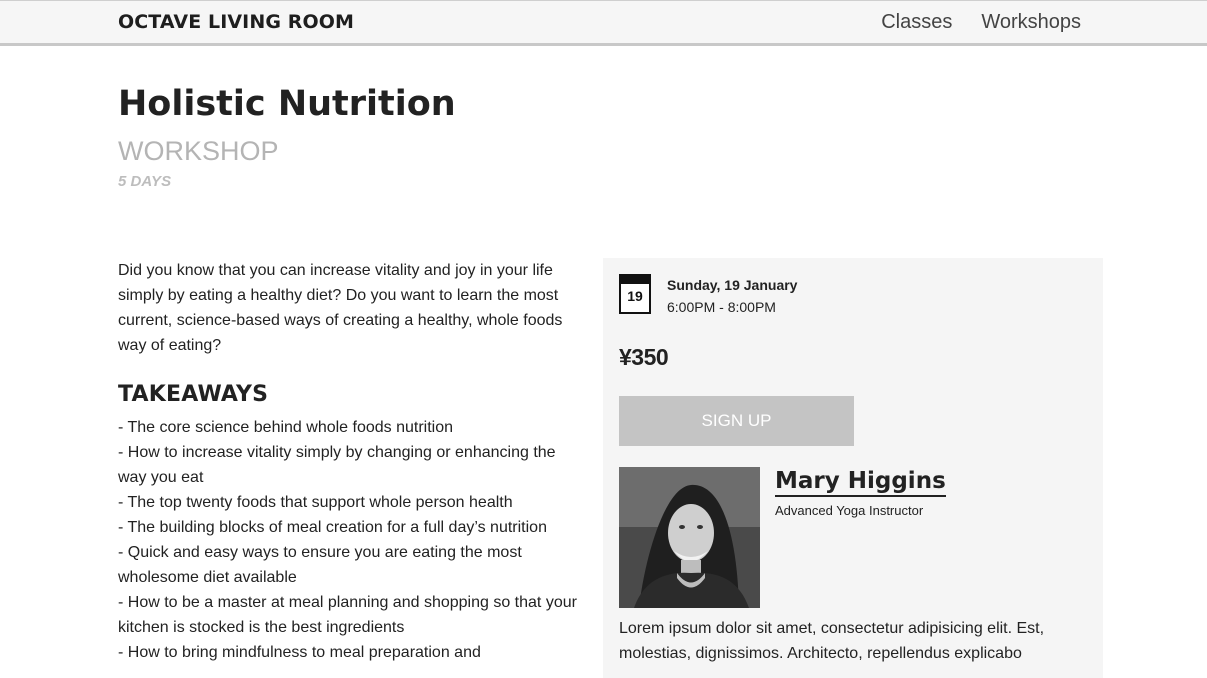 This screenshot has height=678, width=1207. Describe the element at coordinates (193, 394) in the screenshot. I see `takeaways-heading: TAKEAWAYS` at that location.